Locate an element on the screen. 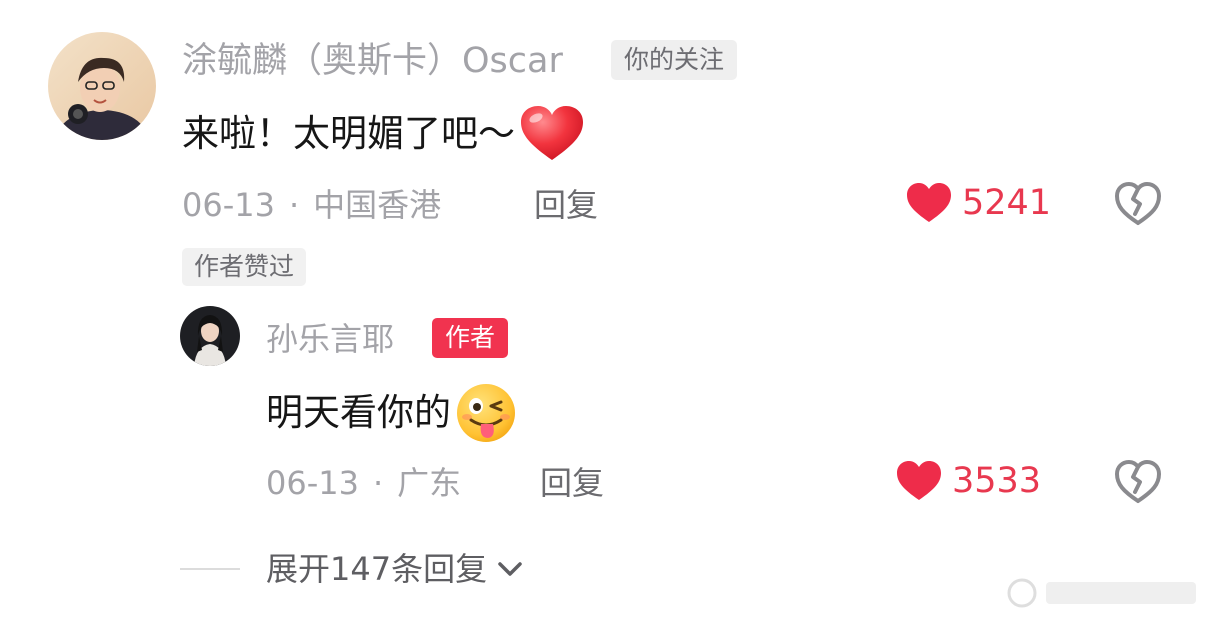 This screenshot has width=1220, height=622. comment-text-row: 来啦！太明媚了吧～ is located at coordinates (383, 134).